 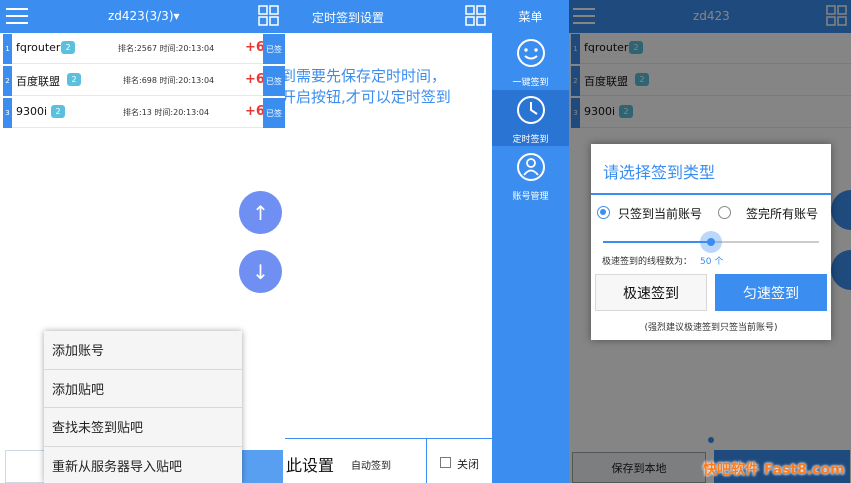 I want to click on clock-icon, so click(x=531, y=110).